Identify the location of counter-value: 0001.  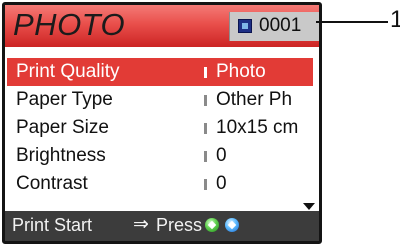
(280, 25).